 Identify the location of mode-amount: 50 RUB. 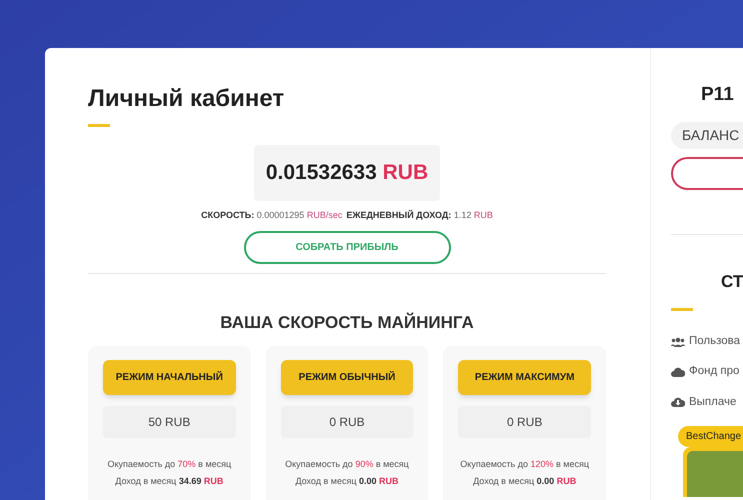
(169, 422).